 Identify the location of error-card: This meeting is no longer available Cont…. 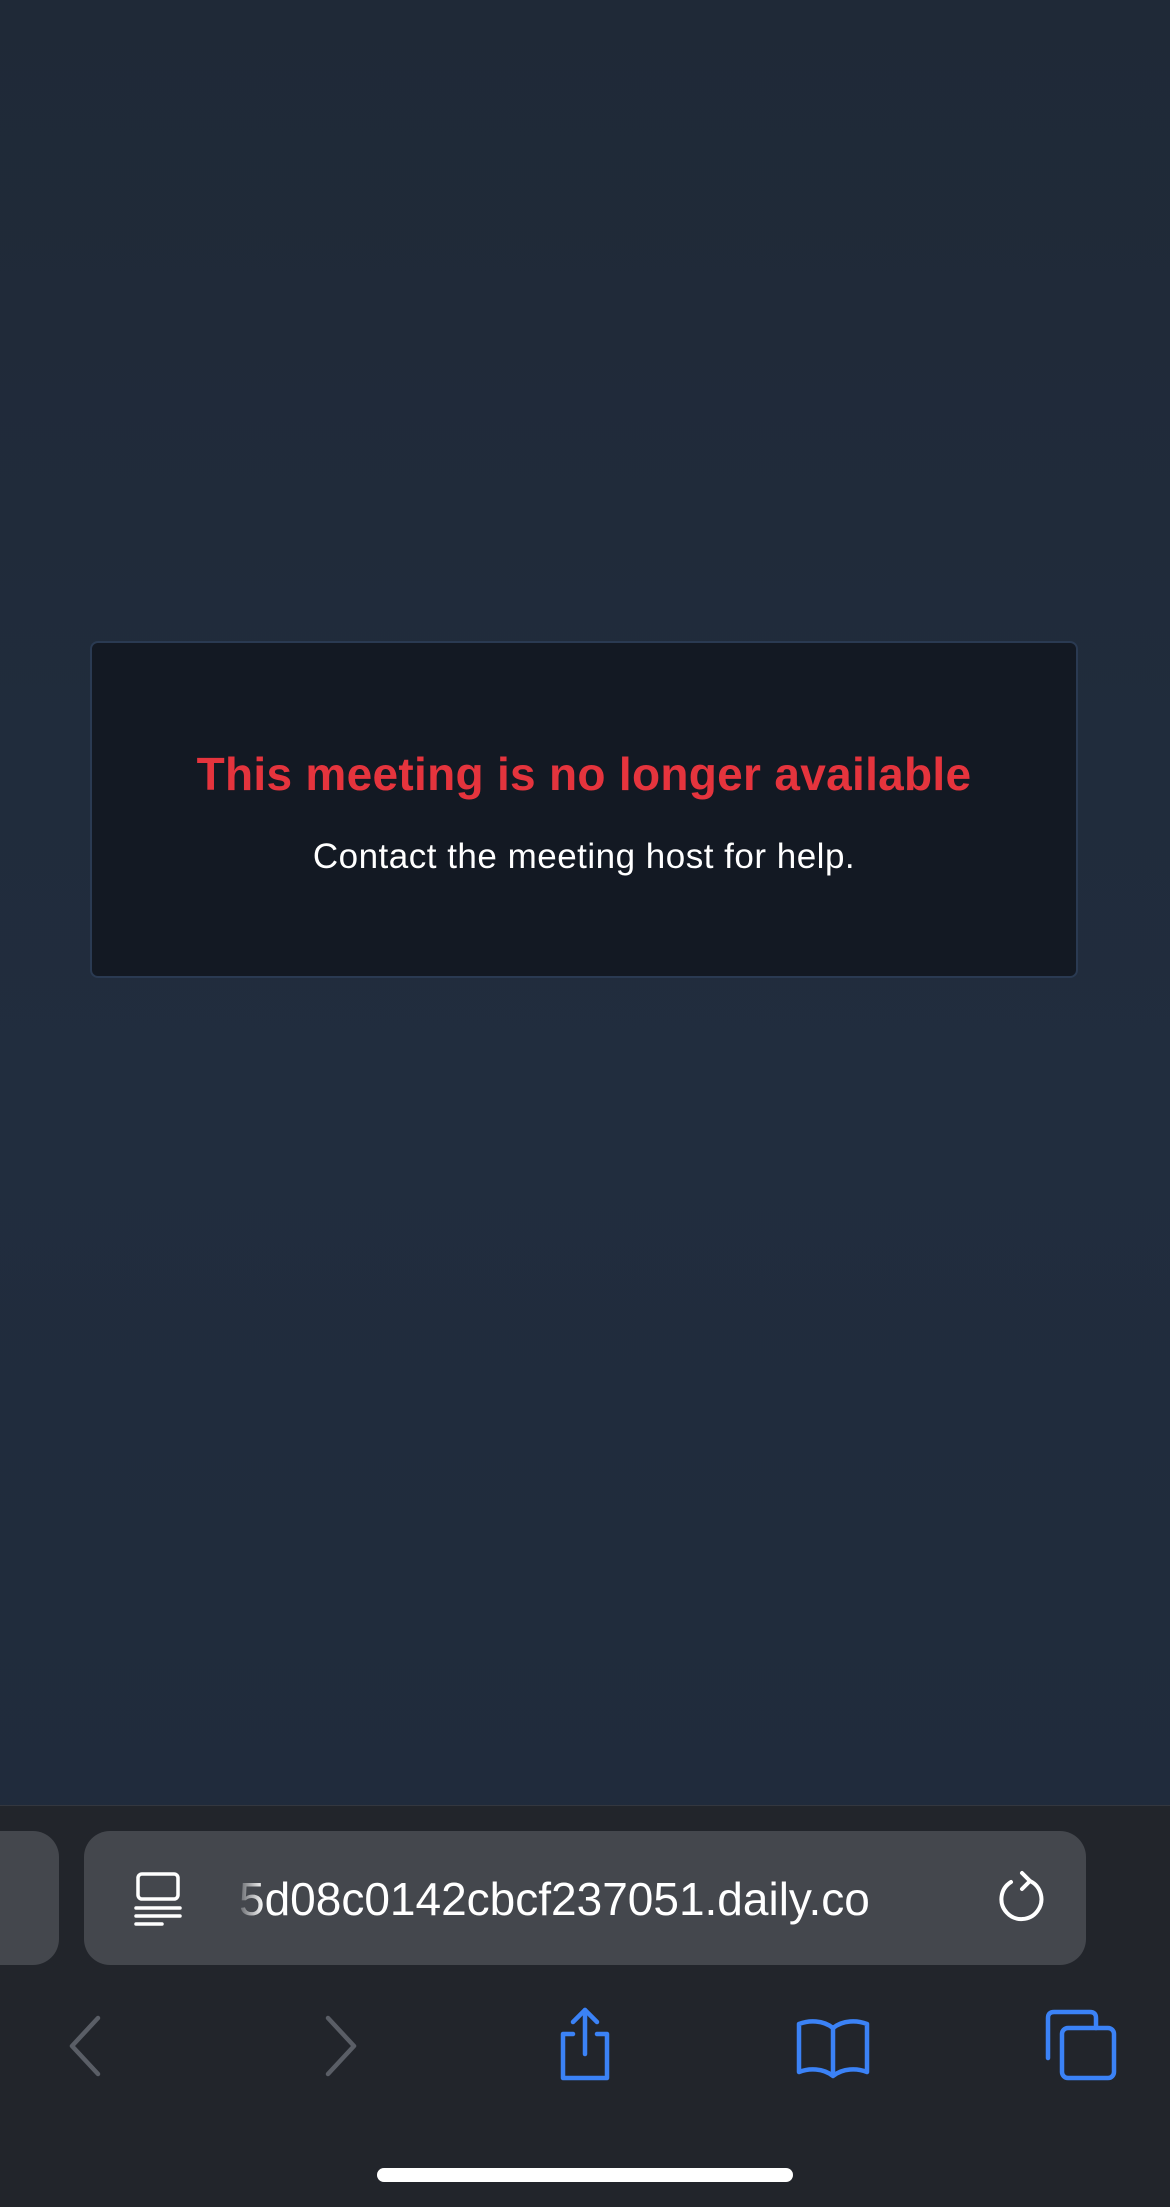
(584, 809).